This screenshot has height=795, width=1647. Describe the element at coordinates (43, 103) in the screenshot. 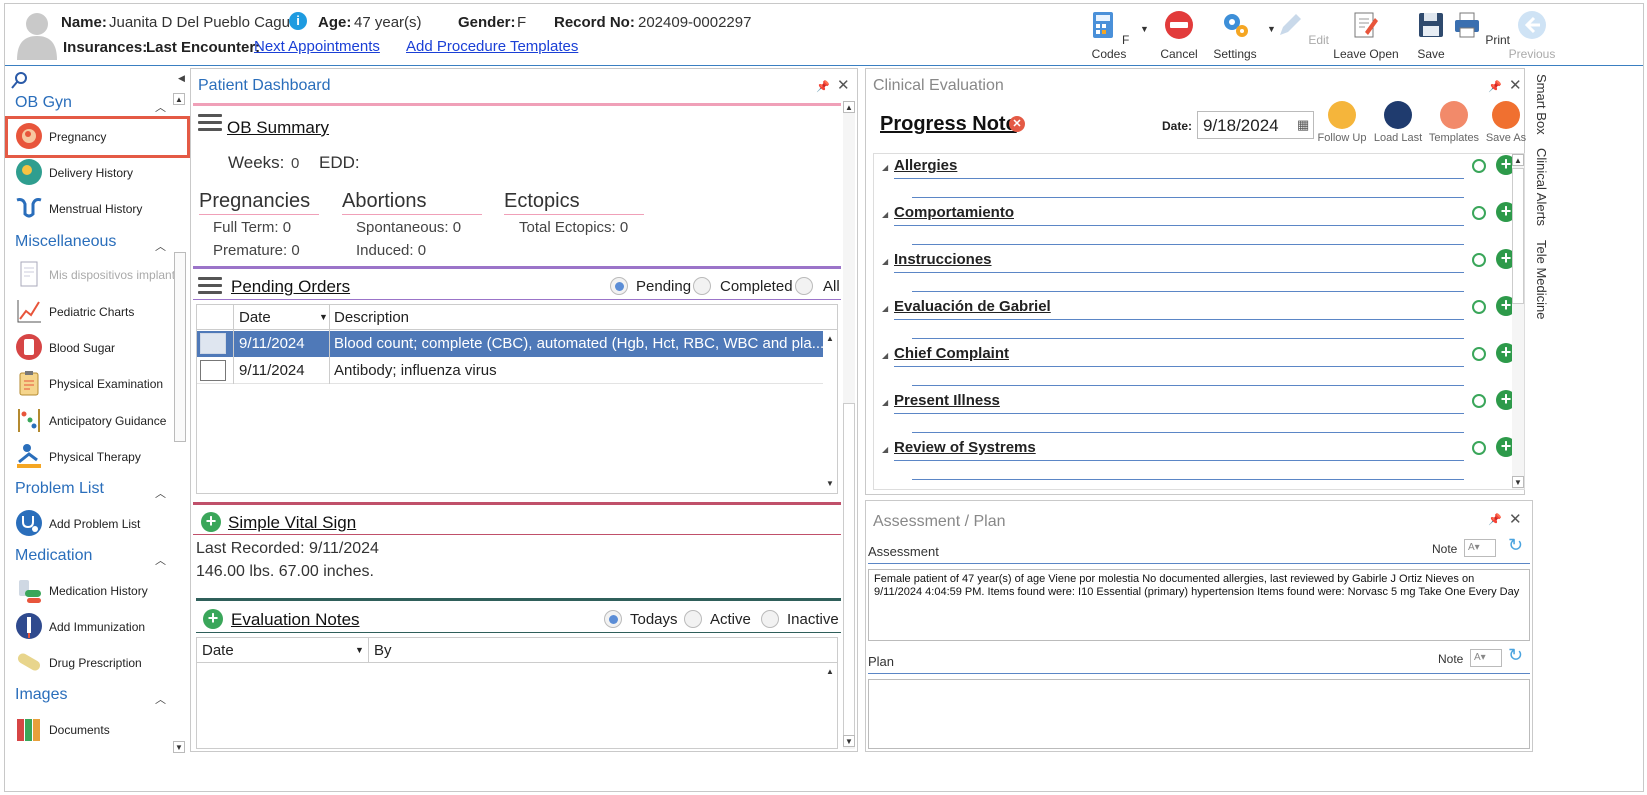

I see `section-ob-gyn: OB Gyn` at that location.